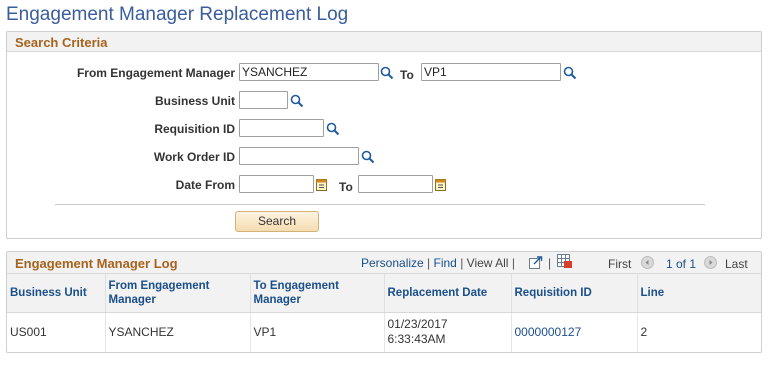  What do you see at coordinates (194, 101) in the screenshot?
I see `business-unit-label: Business Unit` at bounding box center [194, 101].